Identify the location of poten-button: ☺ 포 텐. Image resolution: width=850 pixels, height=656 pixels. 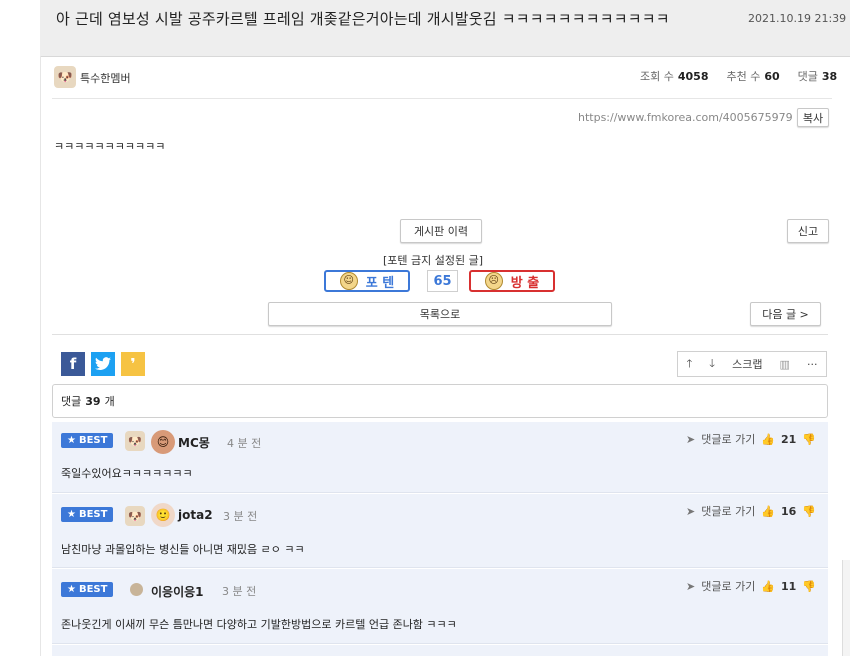
(367, 281).